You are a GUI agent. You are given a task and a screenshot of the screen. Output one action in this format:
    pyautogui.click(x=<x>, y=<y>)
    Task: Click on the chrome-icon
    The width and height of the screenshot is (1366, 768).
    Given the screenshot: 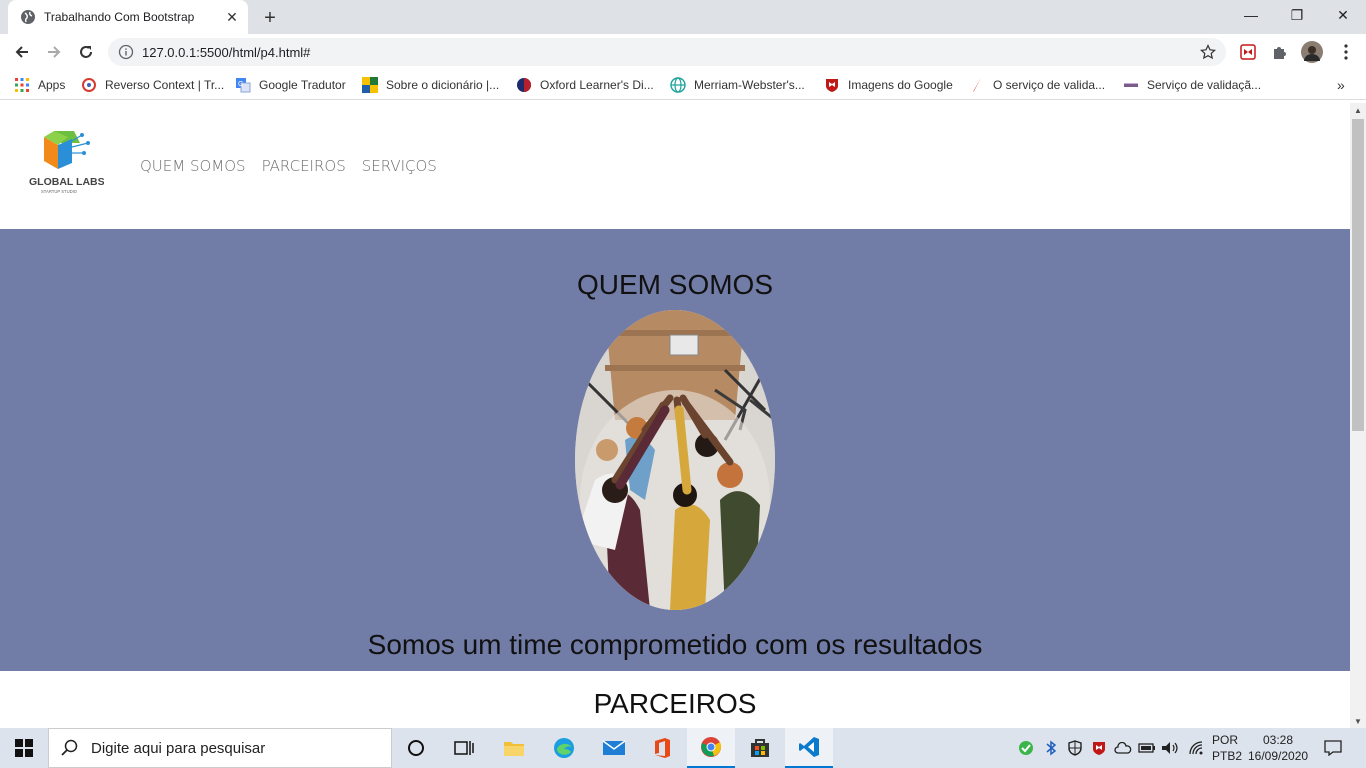 What is the action you would take?
    pyautogui.click(x=711, y=747)
    